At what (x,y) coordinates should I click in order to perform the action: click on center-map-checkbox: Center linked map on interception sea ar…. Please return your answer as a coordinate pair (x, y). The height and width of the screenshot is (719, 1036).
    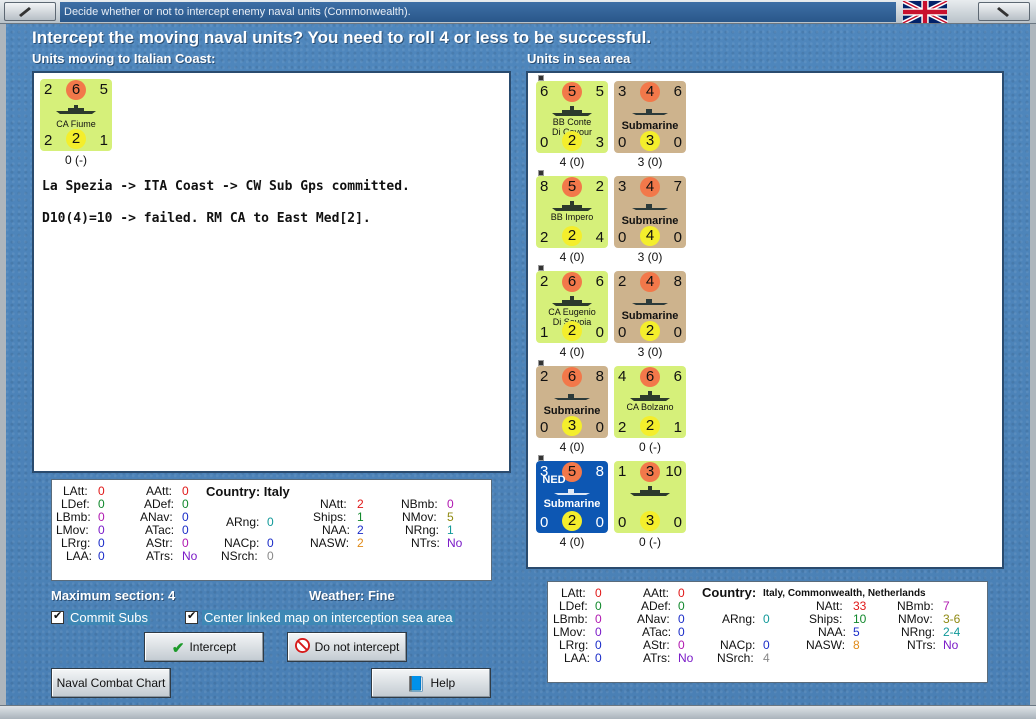
    Looking at the image, I should click on (320, 617).